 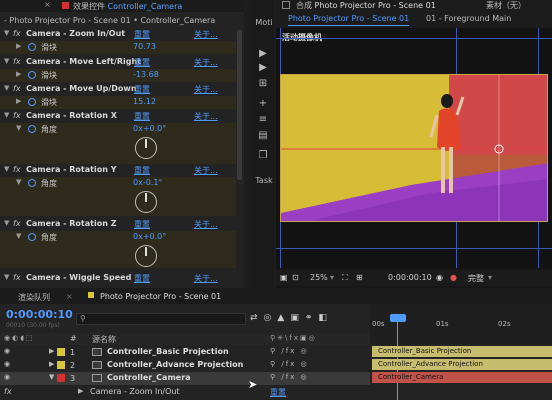 What do you see at coordinates (263, 84) in the screenshot?
I see `grid-icon: ⊞` at bounding box center [263, 84].